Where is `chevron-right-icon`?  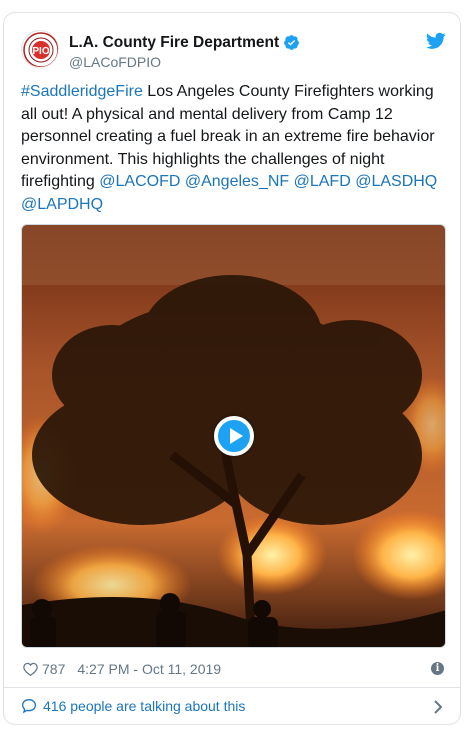
chevron-right-icon is located at coordinates (438, 707).